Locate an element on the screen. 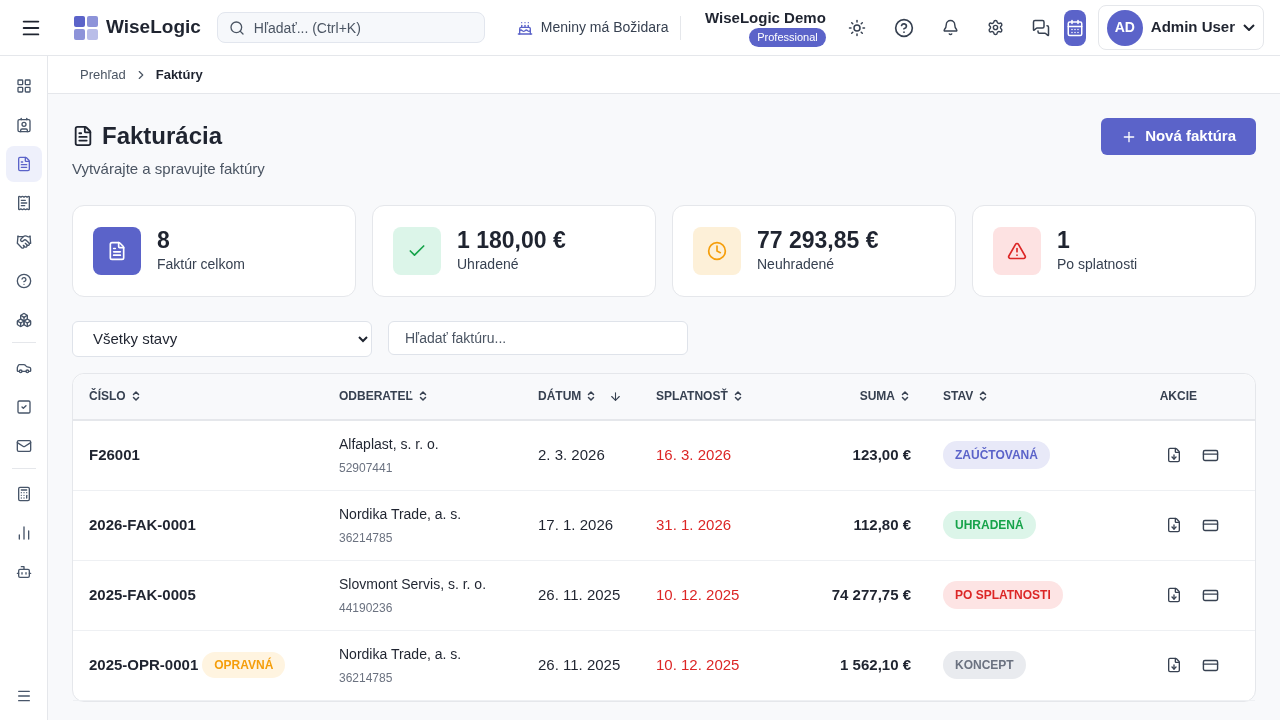 The height and width of the screenshot is (720, 1280). invoice-amount: 112,80 € is located at coordinates (882, 524).